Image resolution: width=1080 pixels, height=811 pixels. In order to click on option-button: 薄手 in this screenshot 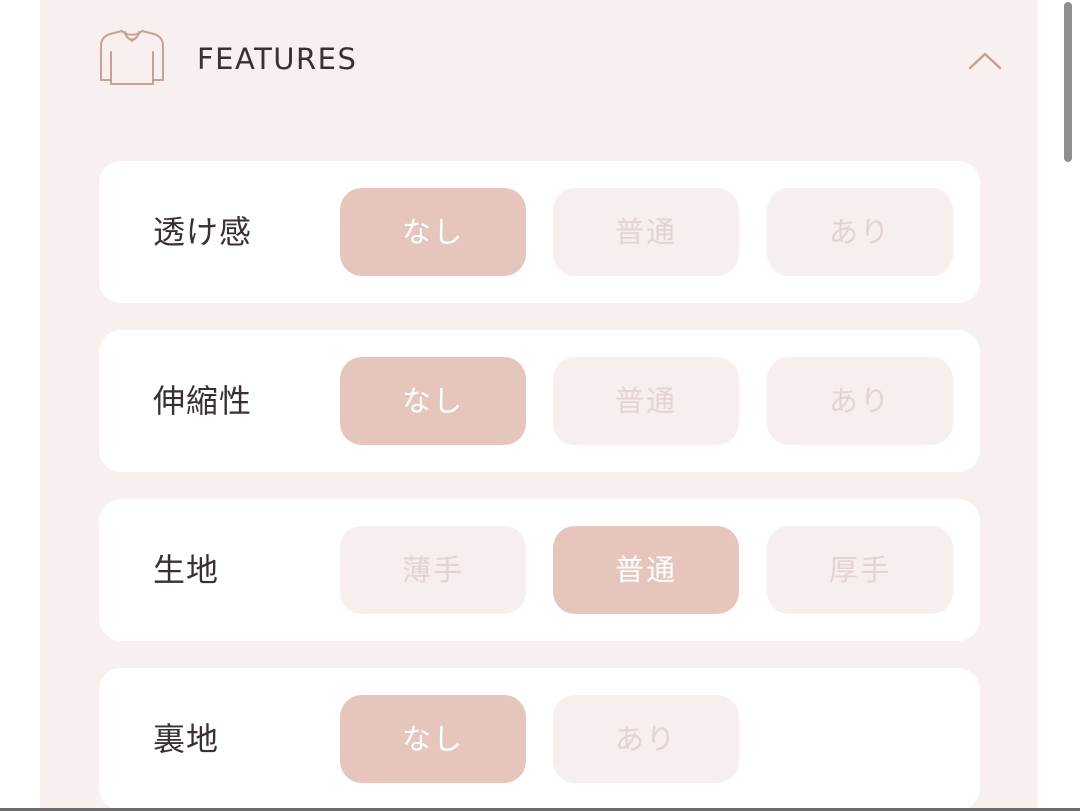, I will do `click(433, 570)`.